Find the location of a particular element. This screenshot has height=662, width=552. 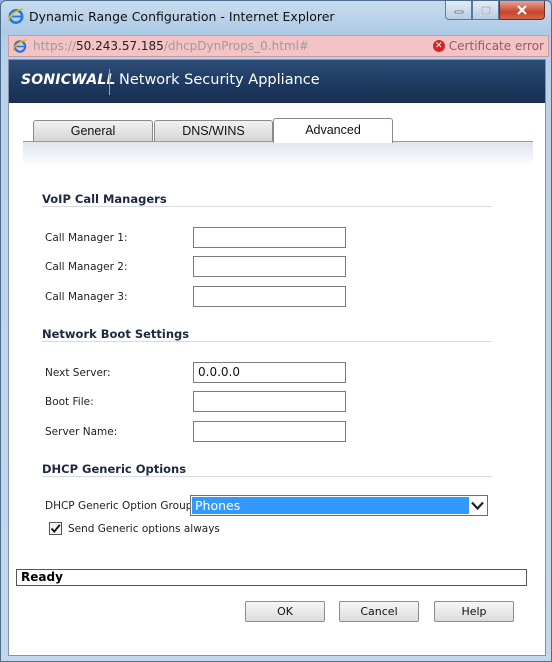

help-button: Help is located at coordinates (474, 611).